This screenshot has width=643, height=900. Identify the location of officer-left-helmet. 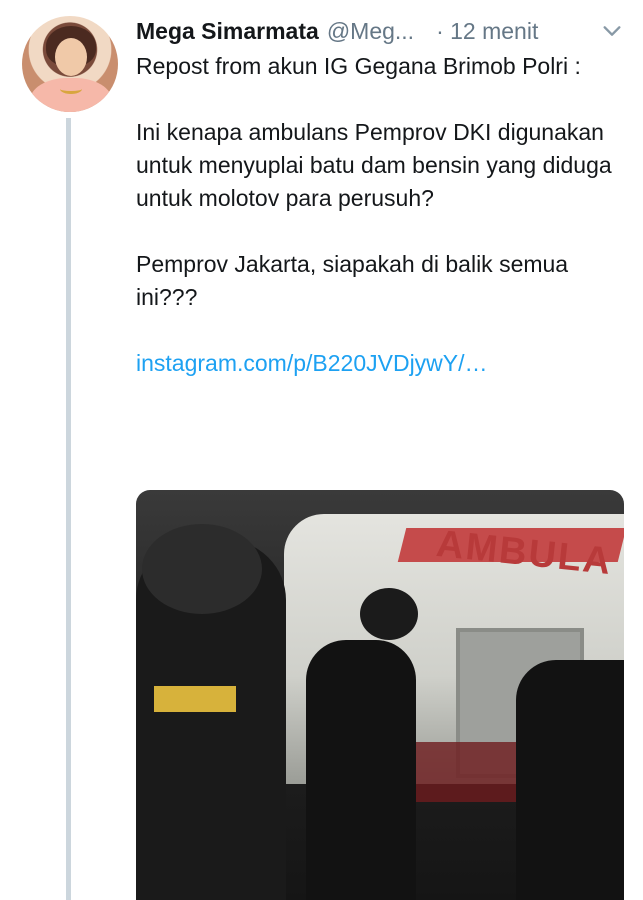
(202, 569).